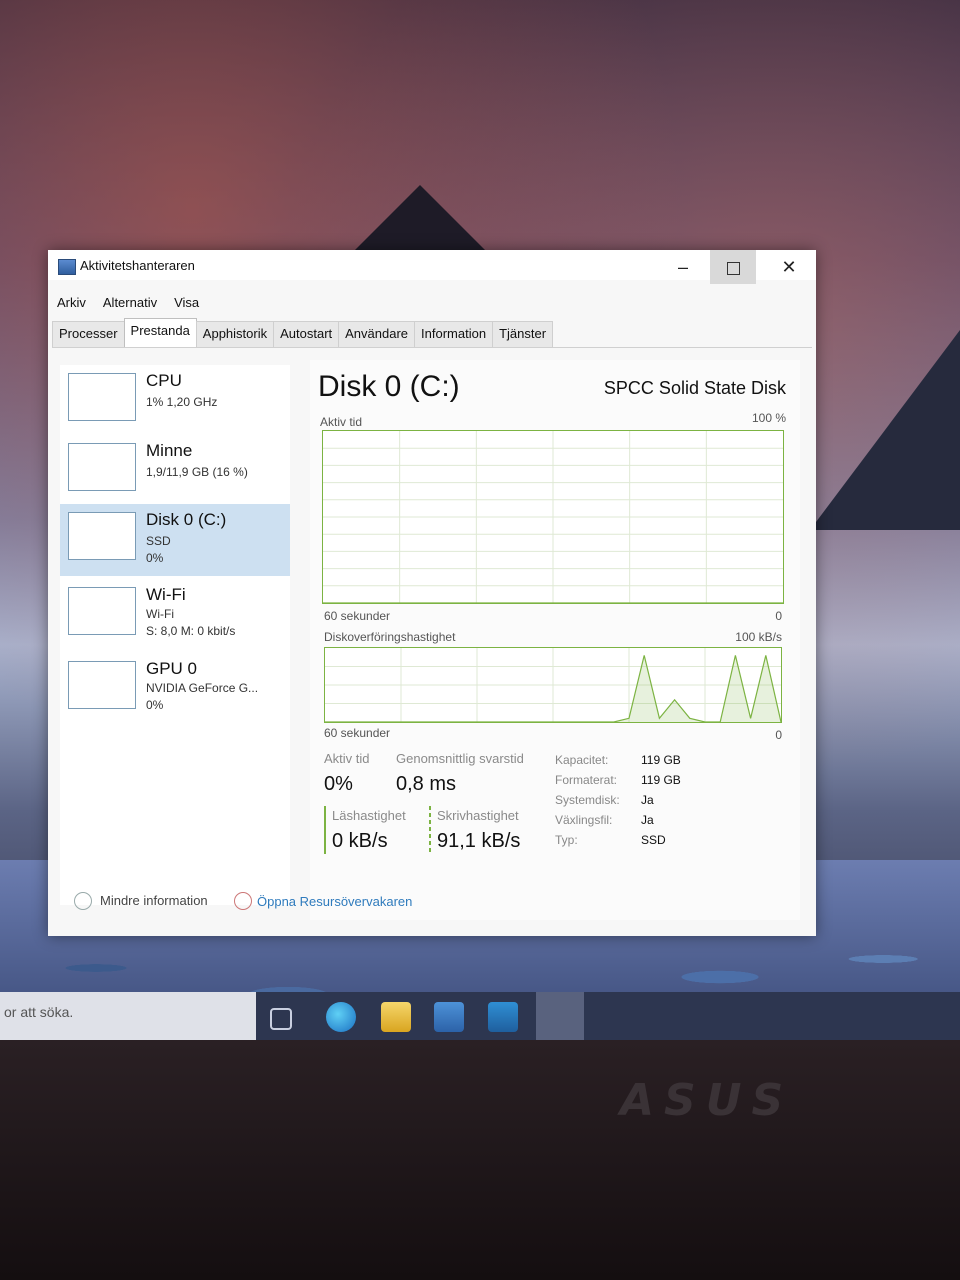 This screenshot has height=1280, width=960. What do you see at coordinates (128, 1018) in the screenshot?
I see `taskbar-search-input: or att söka.` at bounding box center [128, 1018].